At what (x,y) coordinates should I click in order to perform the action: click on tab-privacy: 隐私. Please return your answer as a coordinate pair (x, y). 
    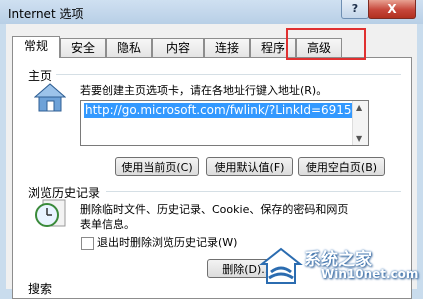
    Looking at the image, I should click on (129, 47).